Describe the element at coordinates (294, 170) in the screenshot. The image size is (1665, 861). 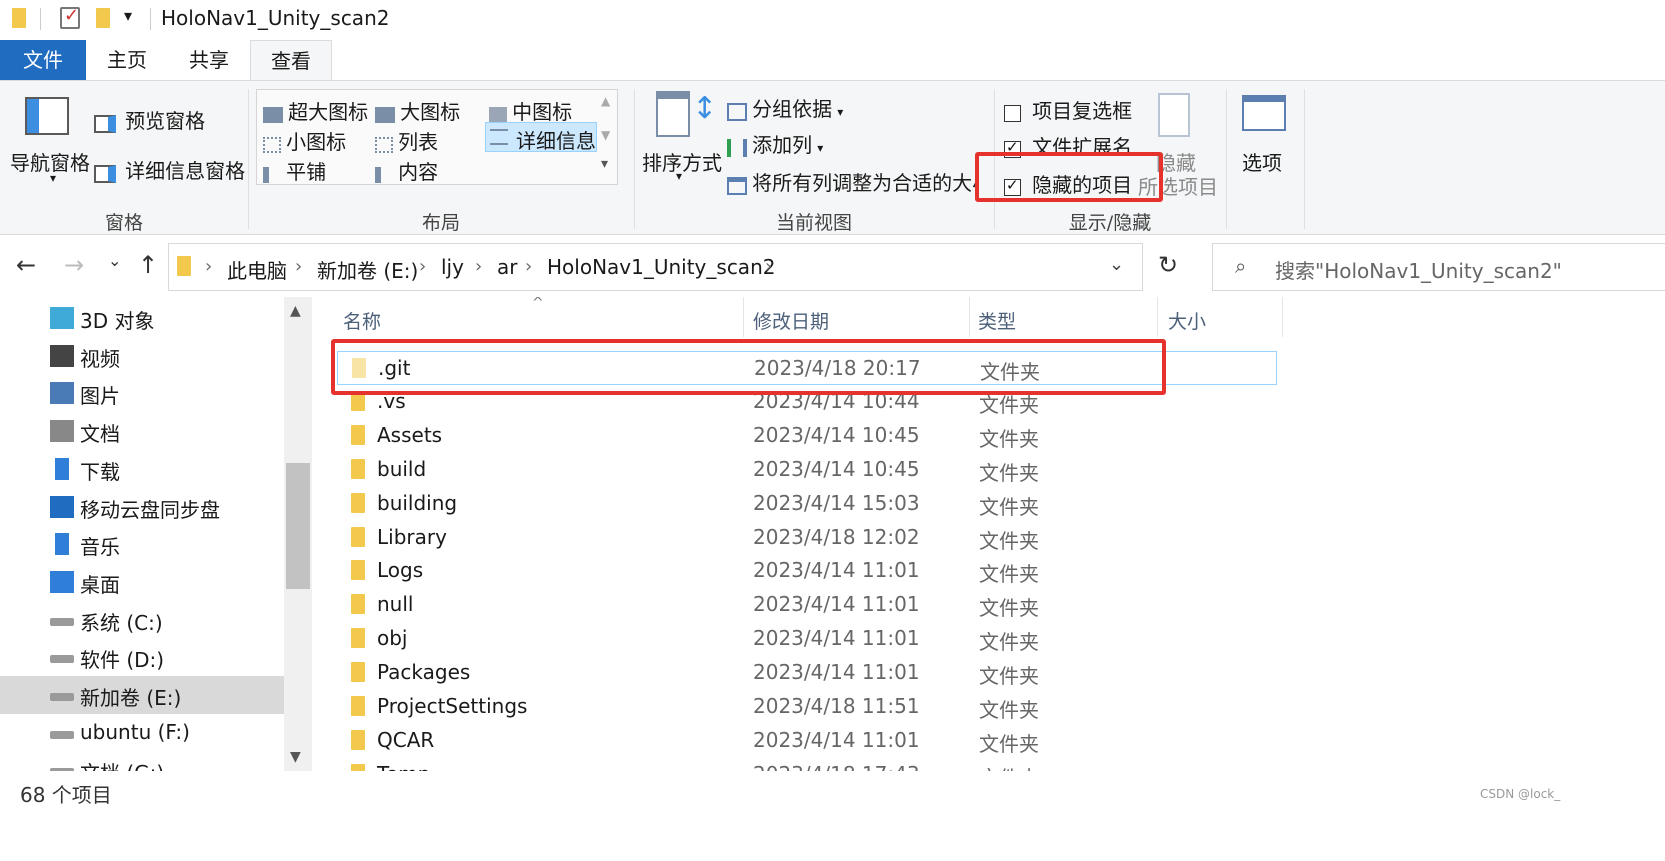
I see `layout-tiles: 平铺` at that location.